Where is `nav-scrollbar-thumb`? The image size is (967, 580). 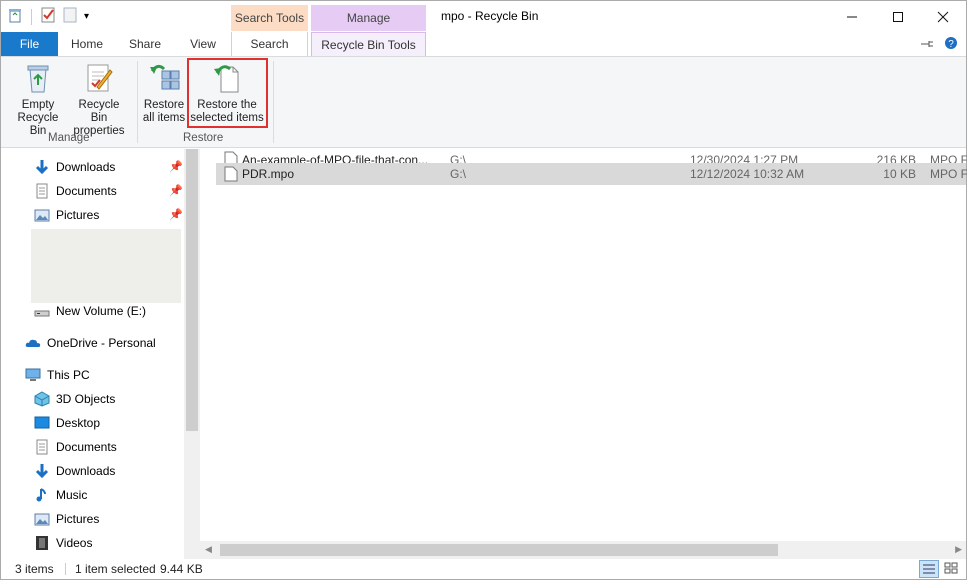
nav-scrollbar-thumb is located at coordinates (192, 290).